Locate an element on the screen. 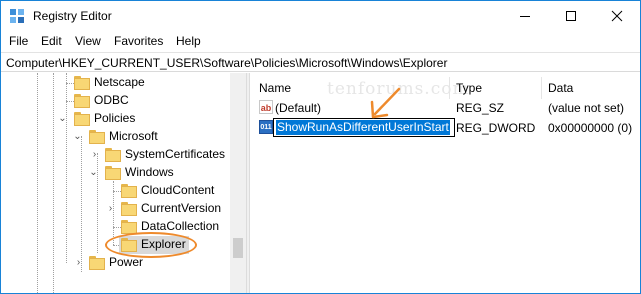  column-header-data: Data is located at coordinates (560, 88).